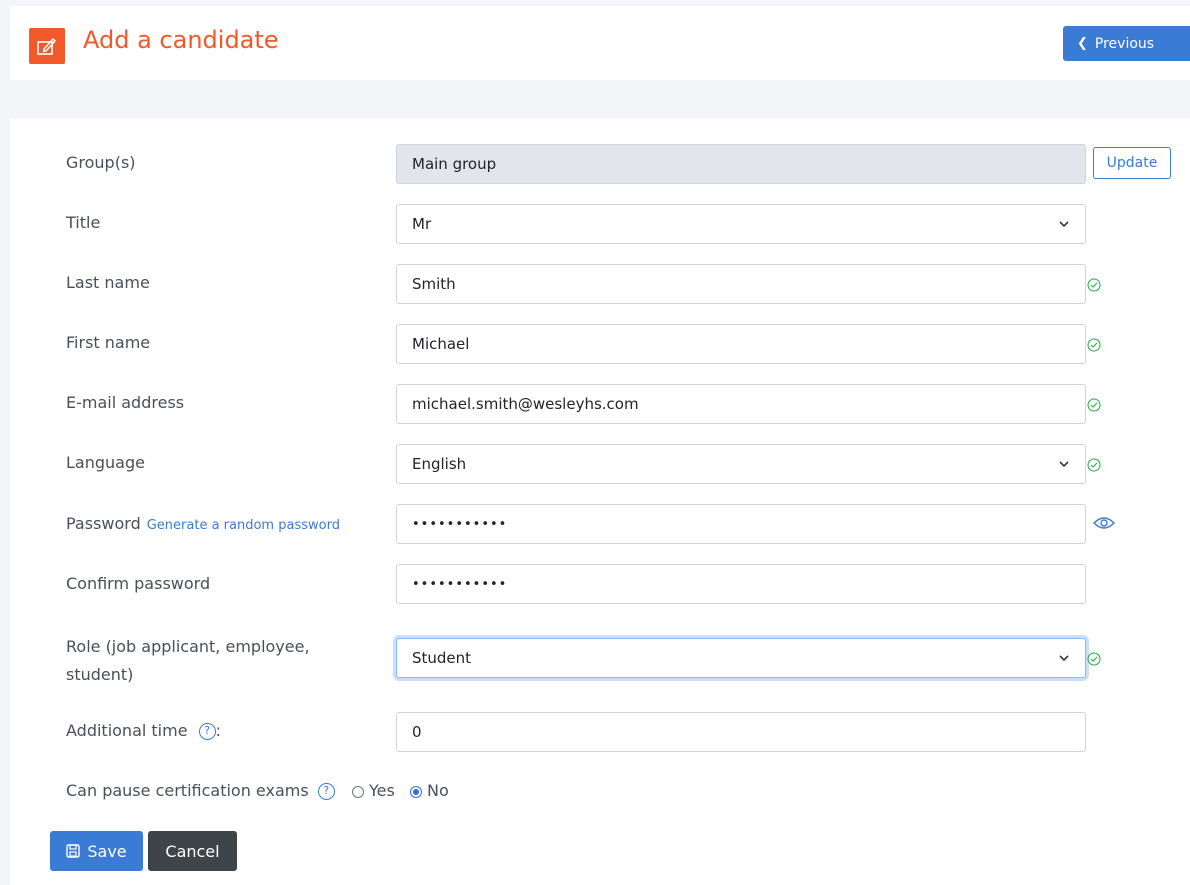  I want to click on groups-field: Main group, so click(741, 164).